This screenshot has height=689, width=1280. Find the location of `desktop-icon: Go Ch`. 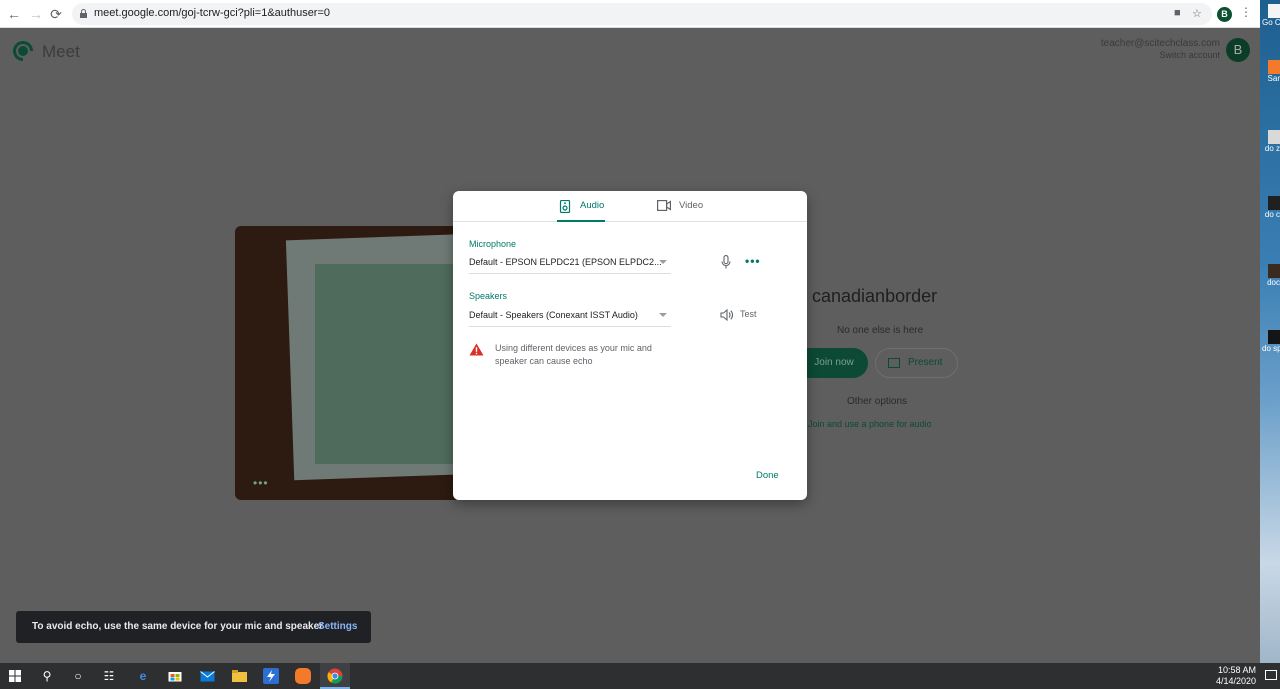

desktop-icon: Go Ch is located at coordinates (1271, 15).